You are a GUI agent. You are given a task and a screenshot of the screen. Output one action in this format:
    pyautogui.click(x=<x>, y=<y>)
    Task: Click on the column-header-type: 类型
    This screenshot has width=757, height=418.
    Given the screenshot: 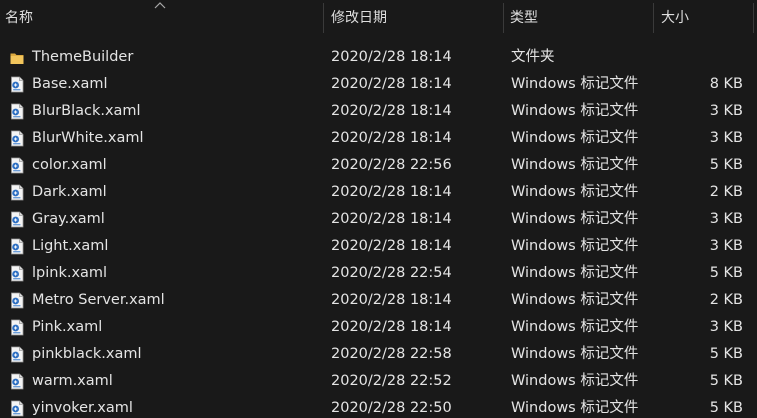 What is the action you would take?
    pyautogui.click(x=578, y=18)
    